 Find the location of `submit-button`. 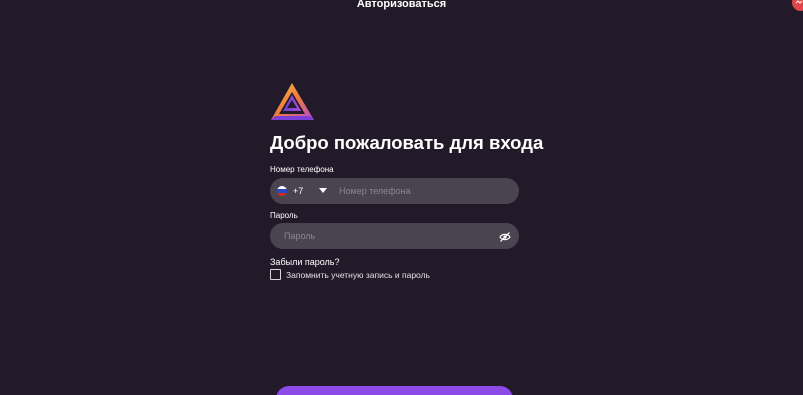

submit-button is located at coordinates (394, 390).